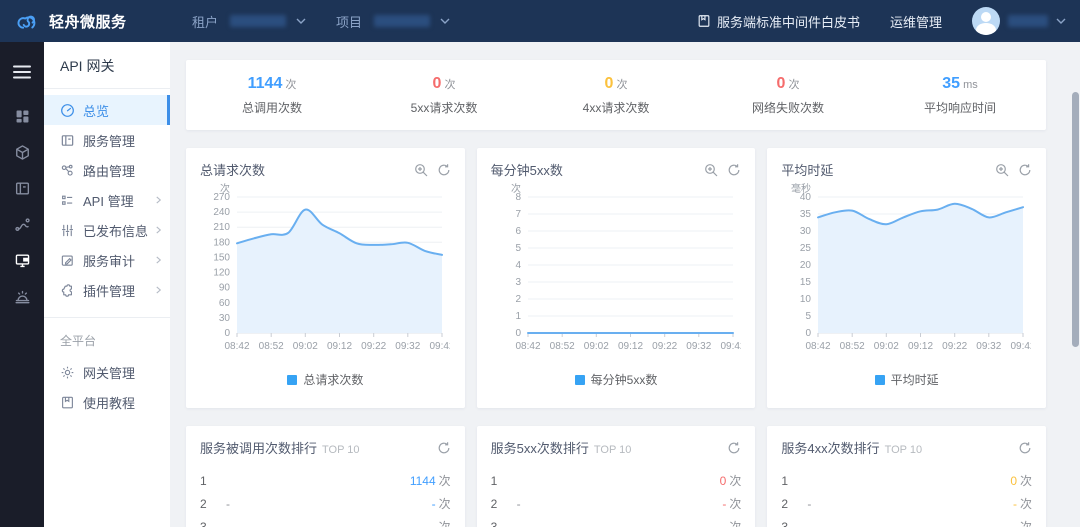 The height and width of the screenshot is (527, 1080). What do you see at coordinates (85, 21) in the screenshot?
I see `logo: 轻舟微服务` at bounding box center [85, 21].